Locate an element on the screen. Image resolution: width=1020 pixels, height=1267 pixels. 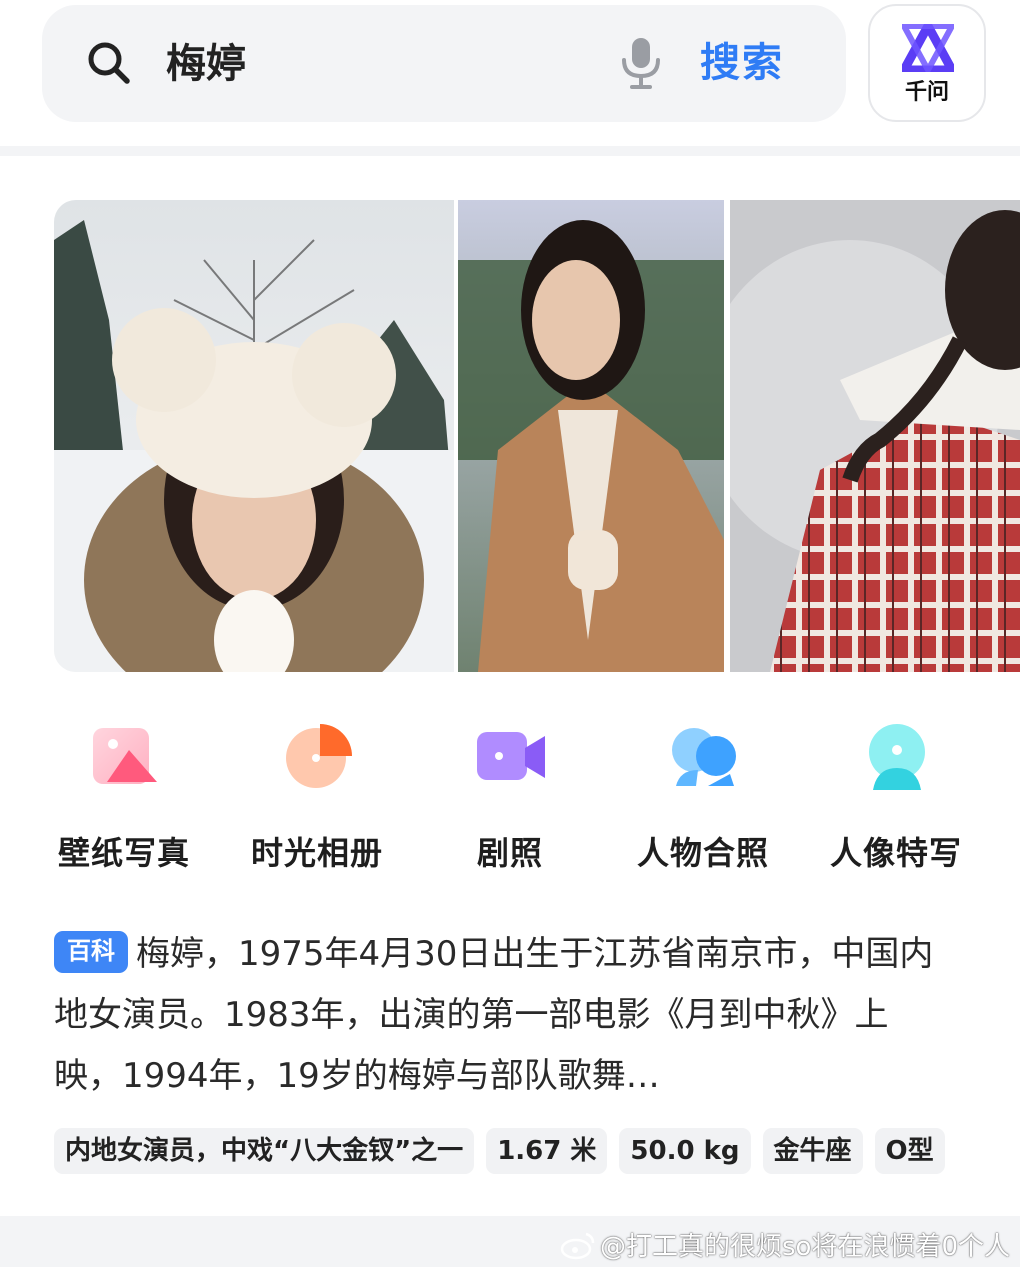
category-label: 人像特写 is located at coordinates (895, 853).